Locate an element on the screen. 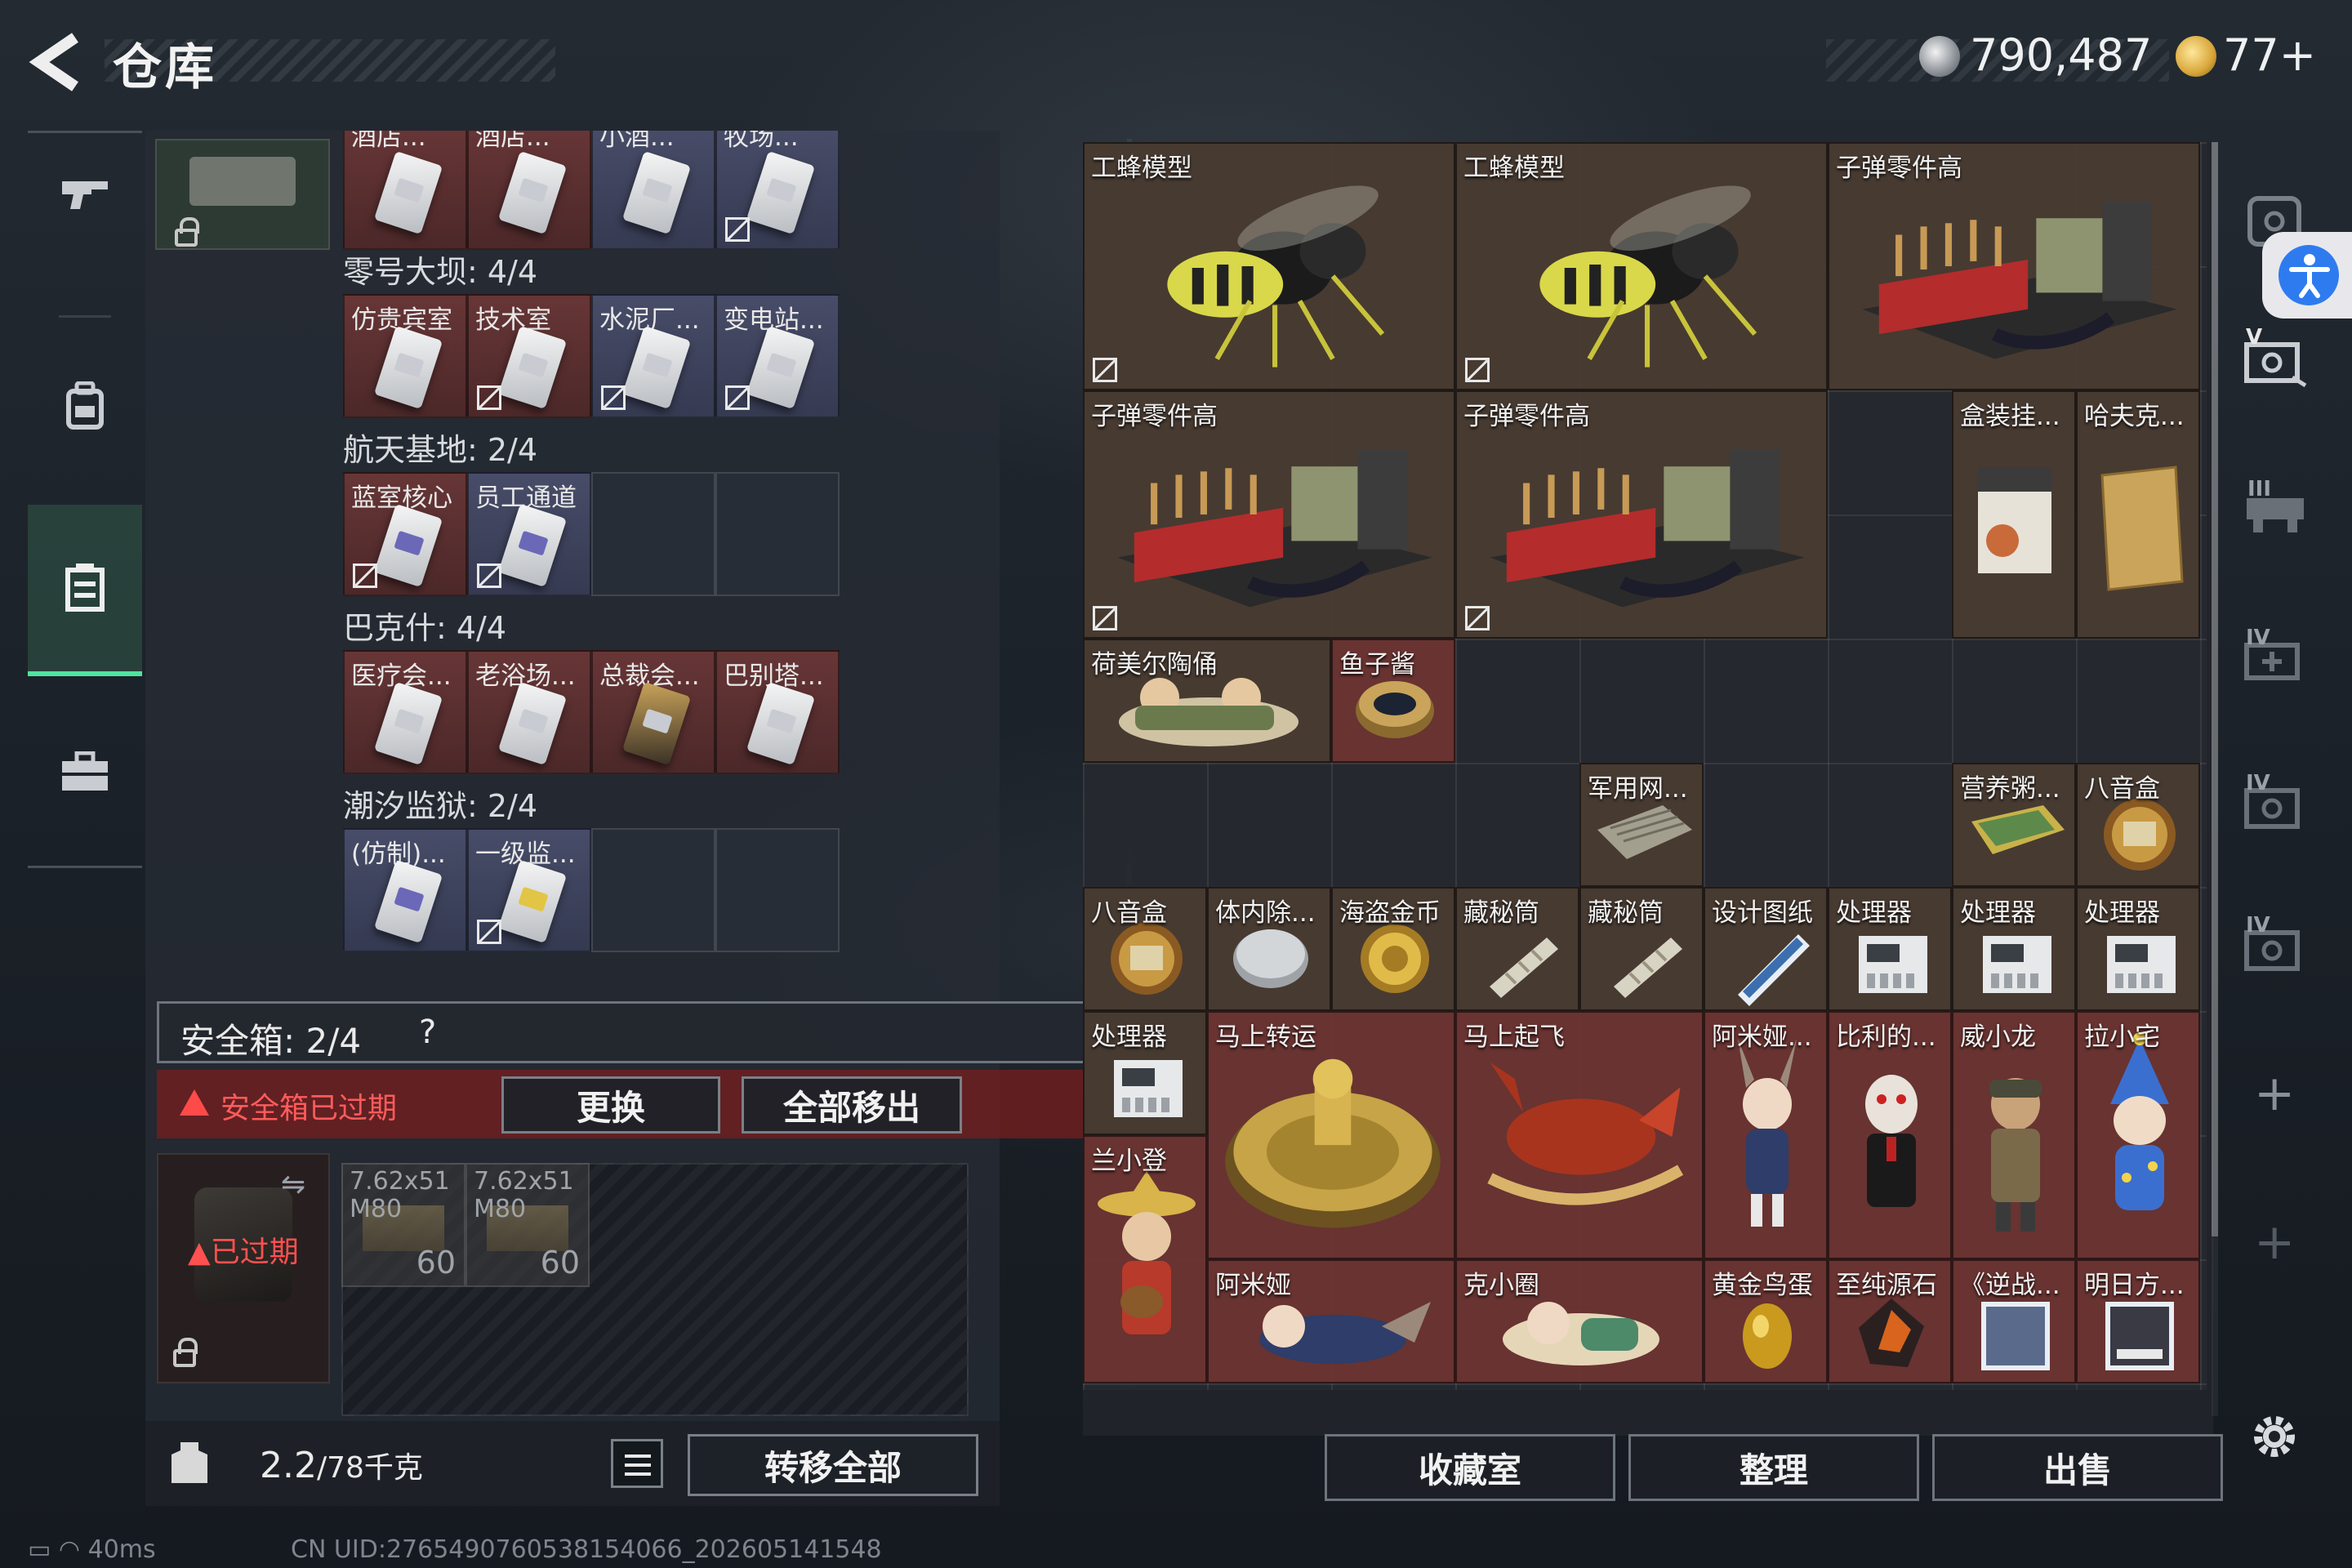 This screenshot has height=1568, width=2352. sort-button: 整理 is located at coordinates (1773, 1467).